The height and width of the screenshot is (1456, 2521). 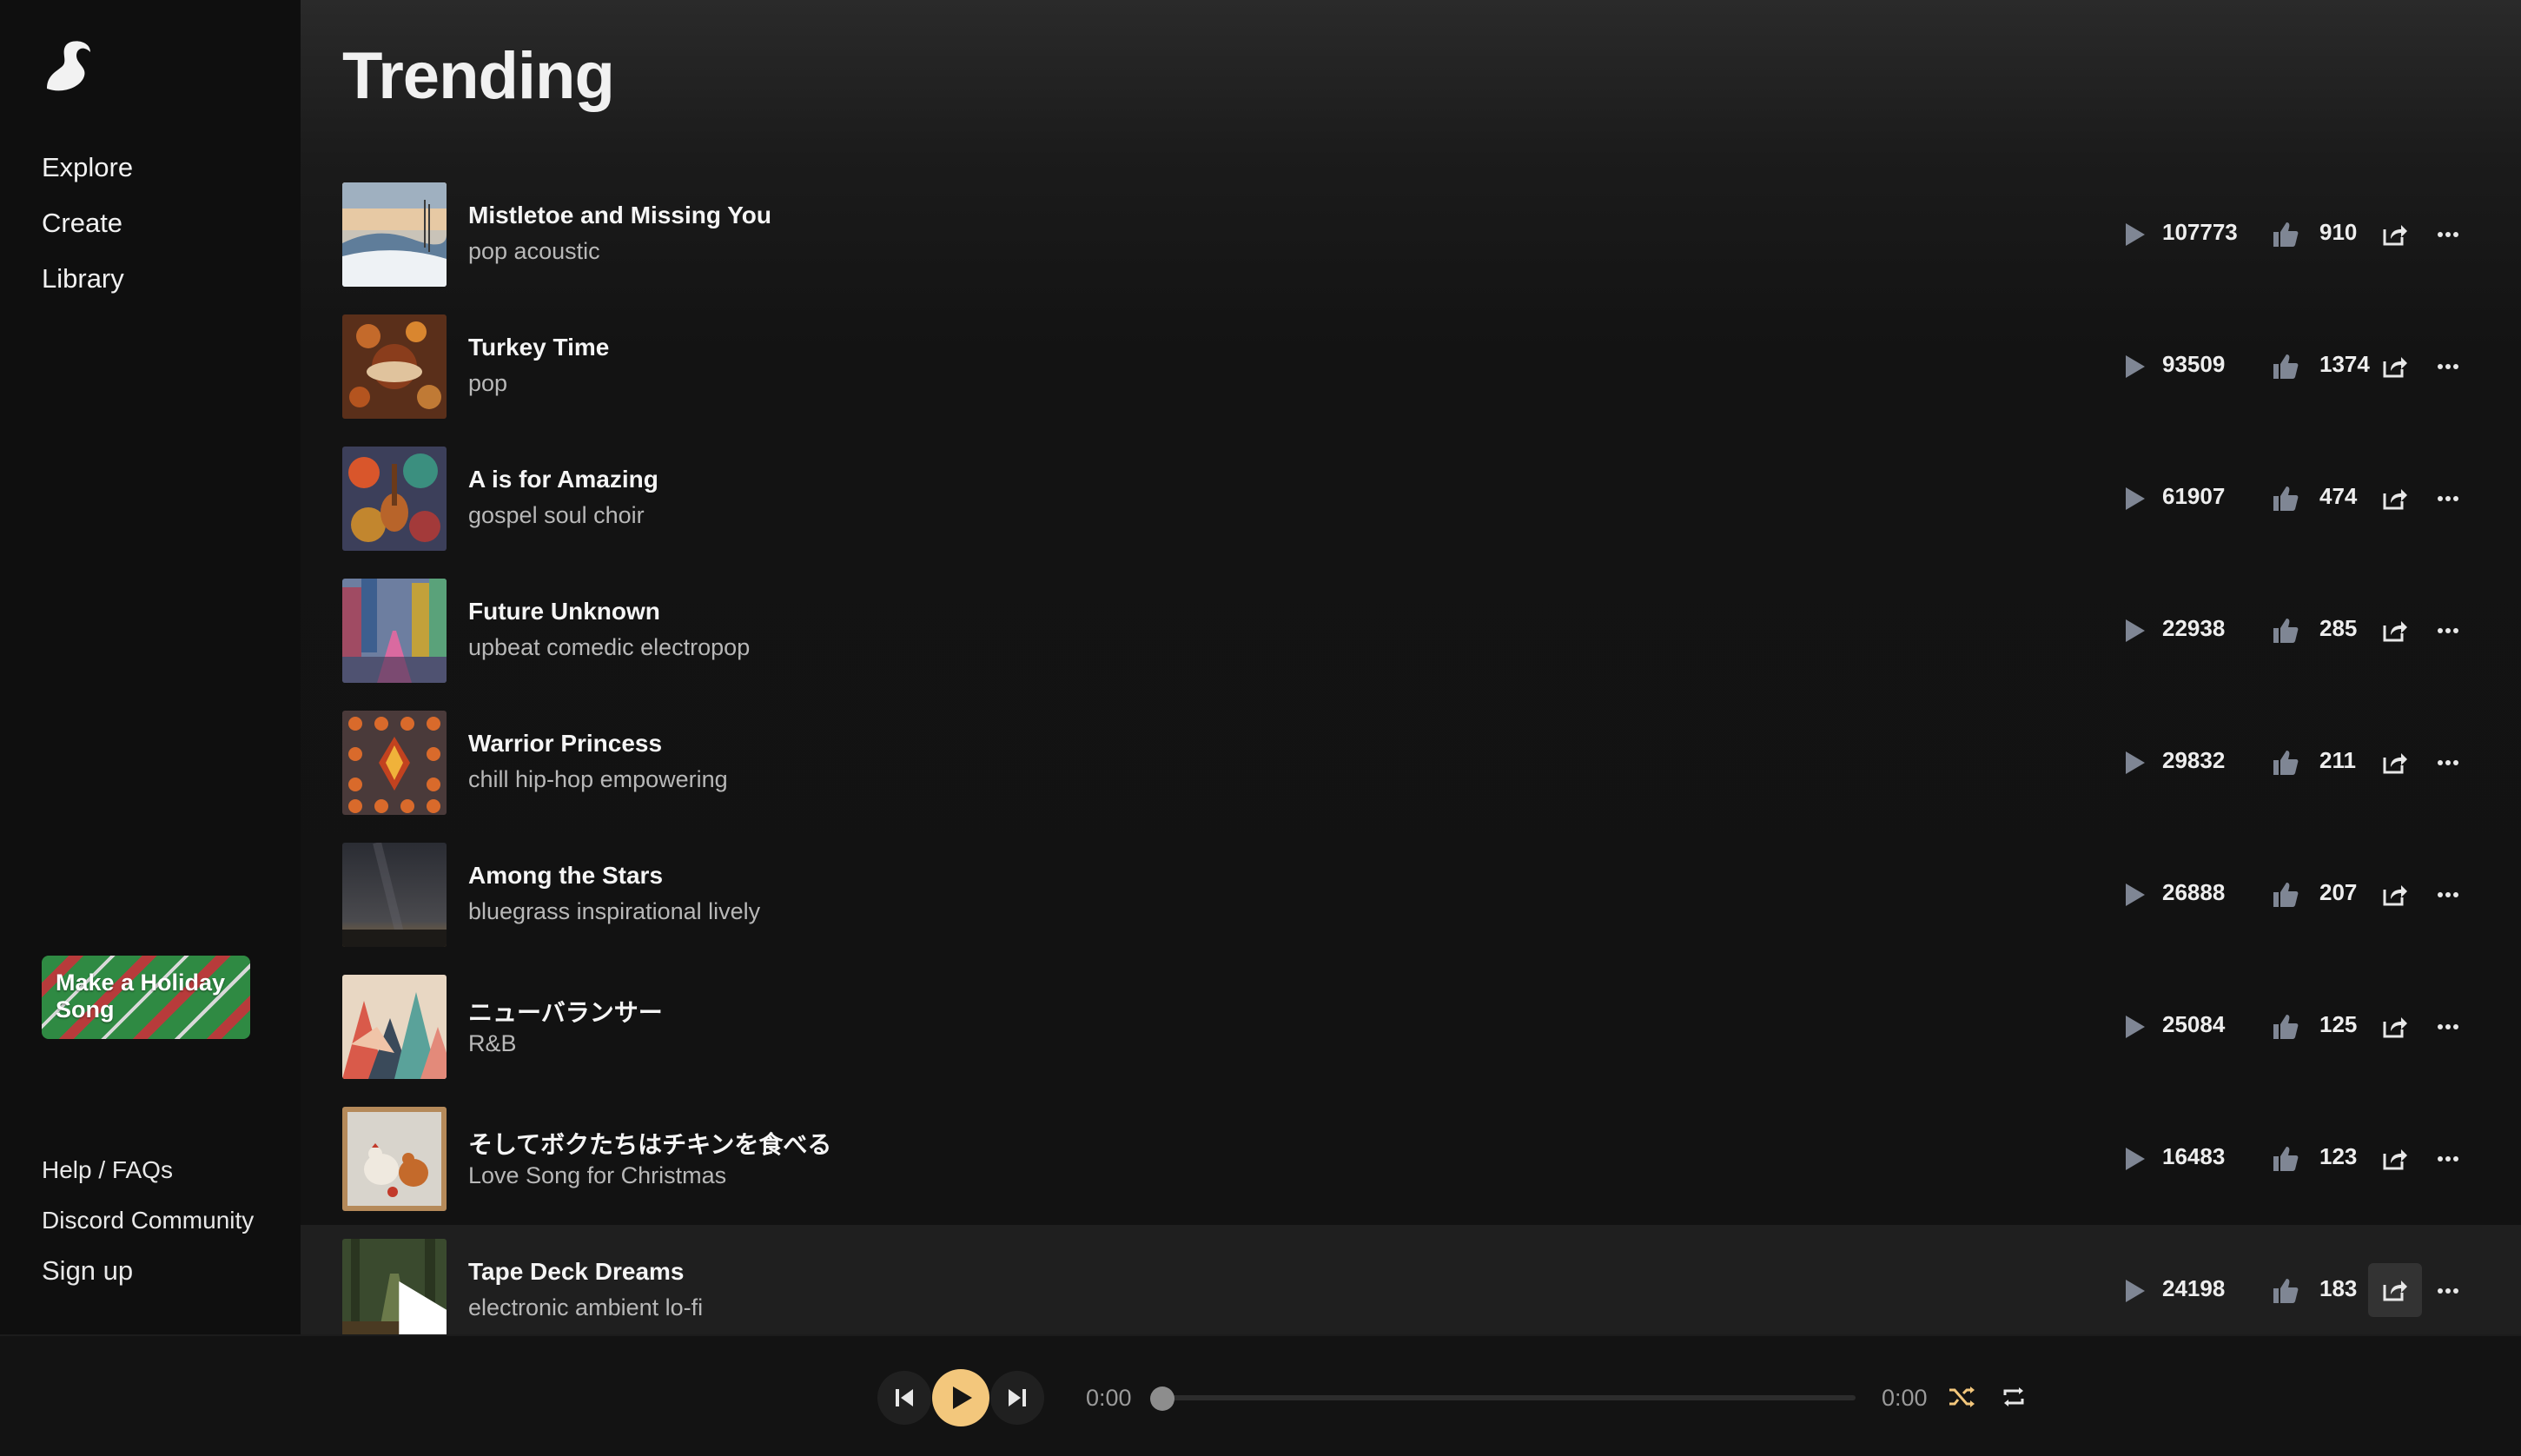 What do you see at coordinates (2338, 760) in the screenshot?
I see `like-count: 211` at bounding box center [2338, 760].